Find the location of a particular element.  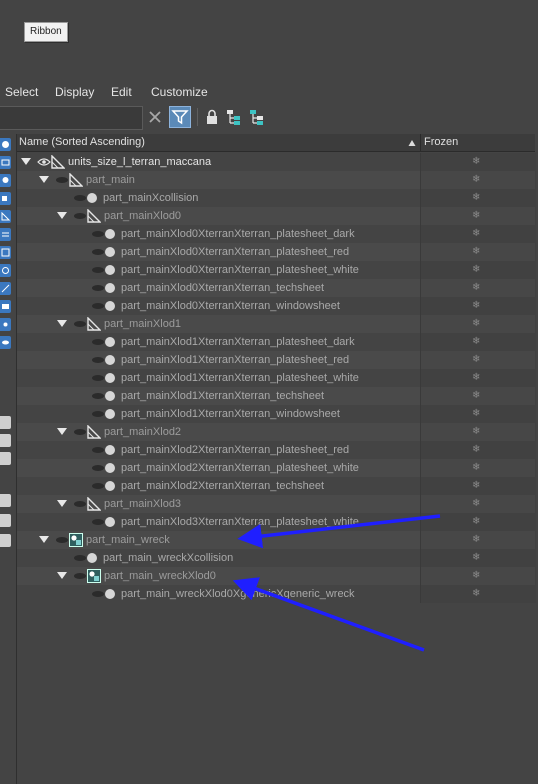

helper-icon is located at coordinates (5, 216).